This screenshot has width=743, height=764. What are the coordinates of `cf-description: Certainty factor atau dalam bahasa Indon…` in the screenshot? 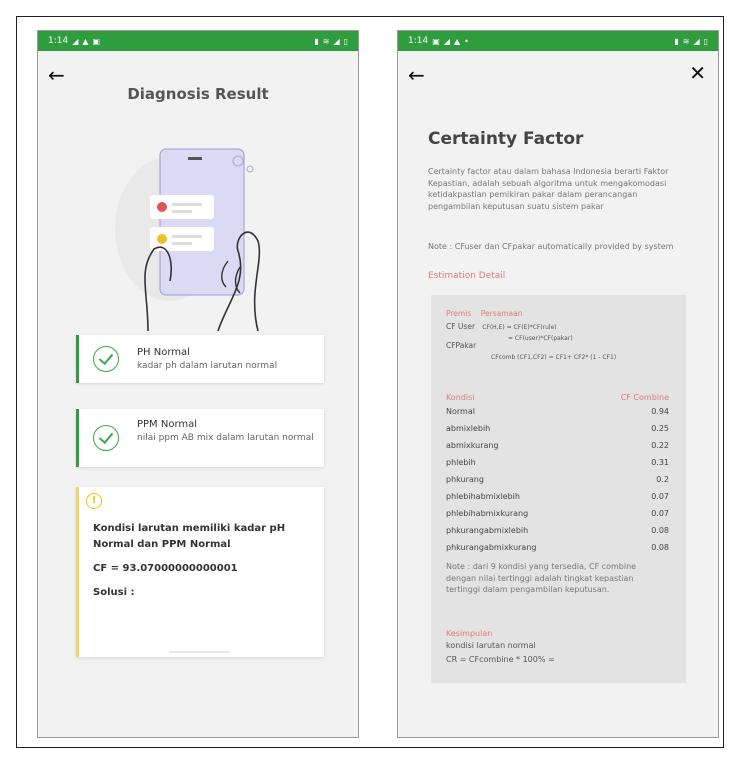 It's located at (548, 189).